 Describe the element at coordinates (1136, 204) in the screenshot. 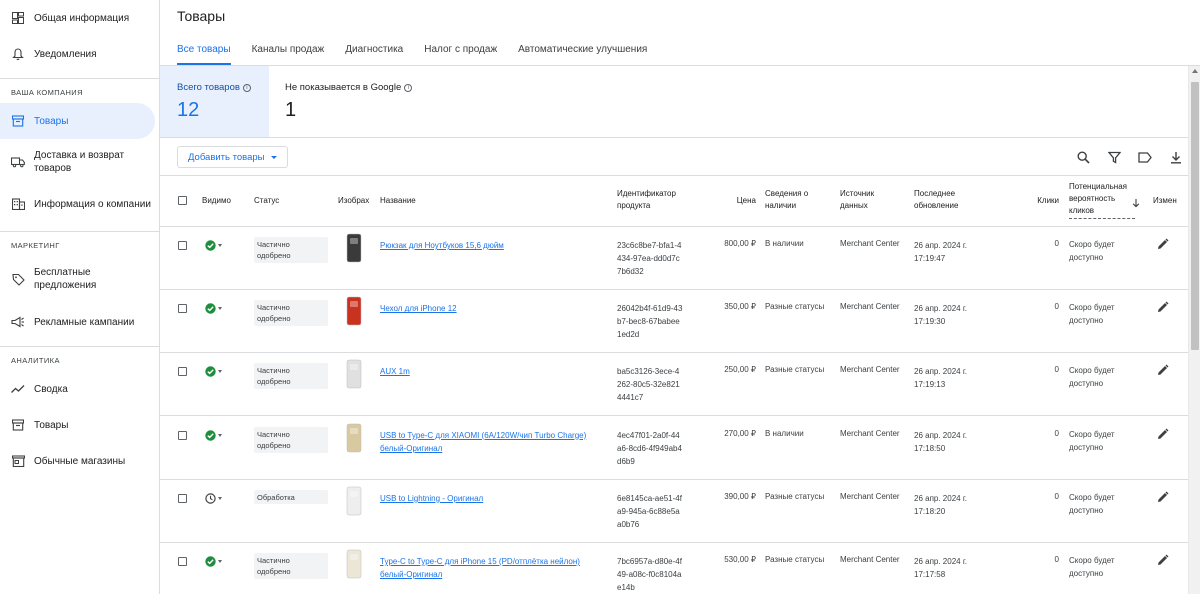

I see `arrow-down-icon` at that location.